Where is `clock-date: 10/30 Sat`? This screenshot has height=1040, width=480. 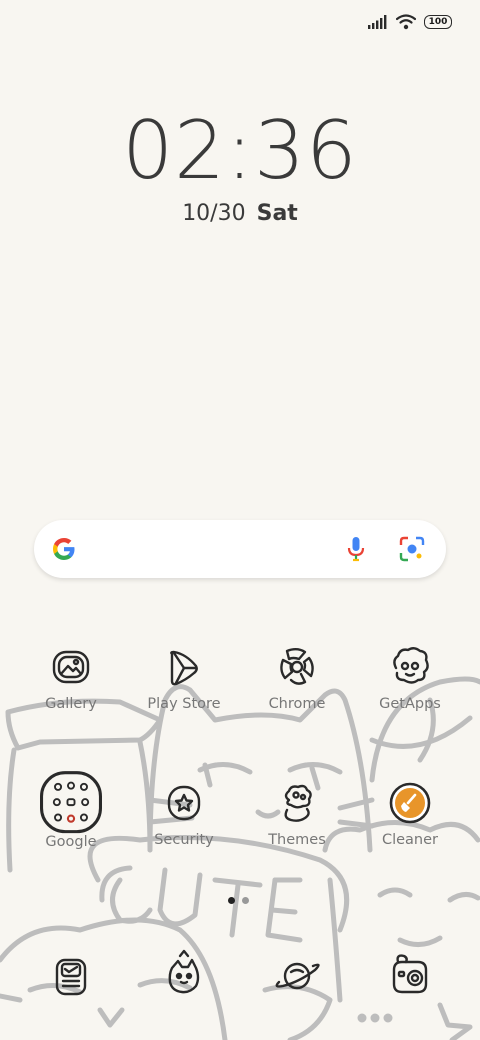
clock-date: 10/30 Sat is located at coordinates (240, 213).